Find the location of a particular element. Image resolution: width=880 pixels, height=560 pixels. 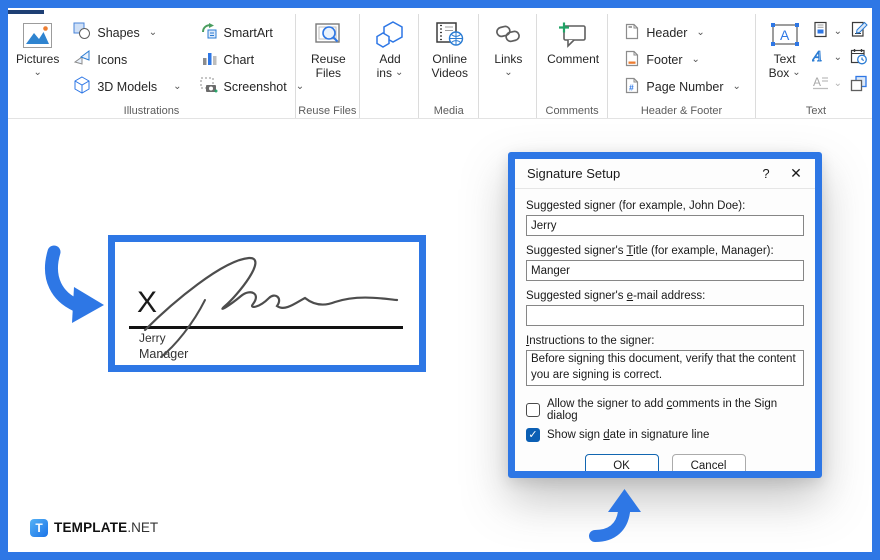

page-number-icon: # is located at coordinates (632, 87).